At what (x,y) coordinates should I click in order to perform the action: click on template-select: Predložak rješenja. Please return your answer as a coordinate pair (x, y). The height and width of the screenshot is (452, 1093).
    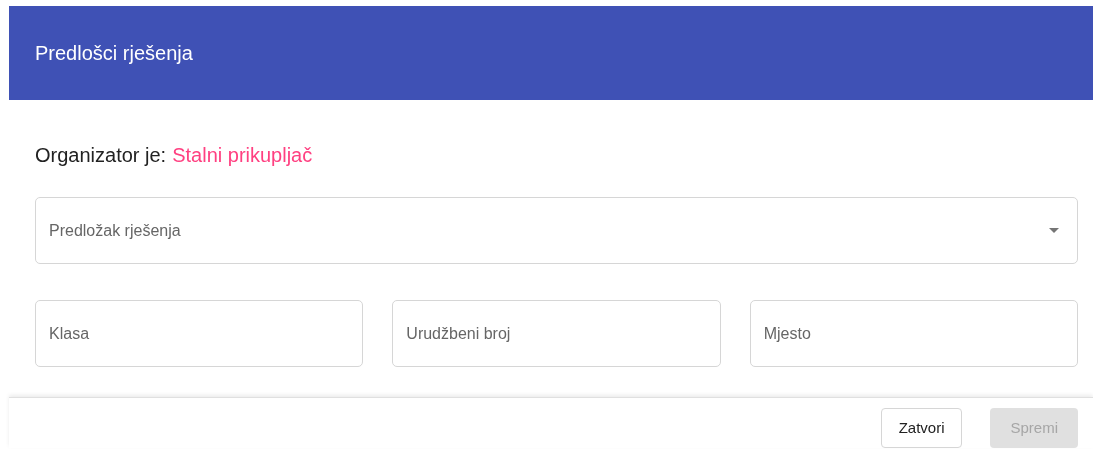
    Looking at the image, I should click on (556, 230).